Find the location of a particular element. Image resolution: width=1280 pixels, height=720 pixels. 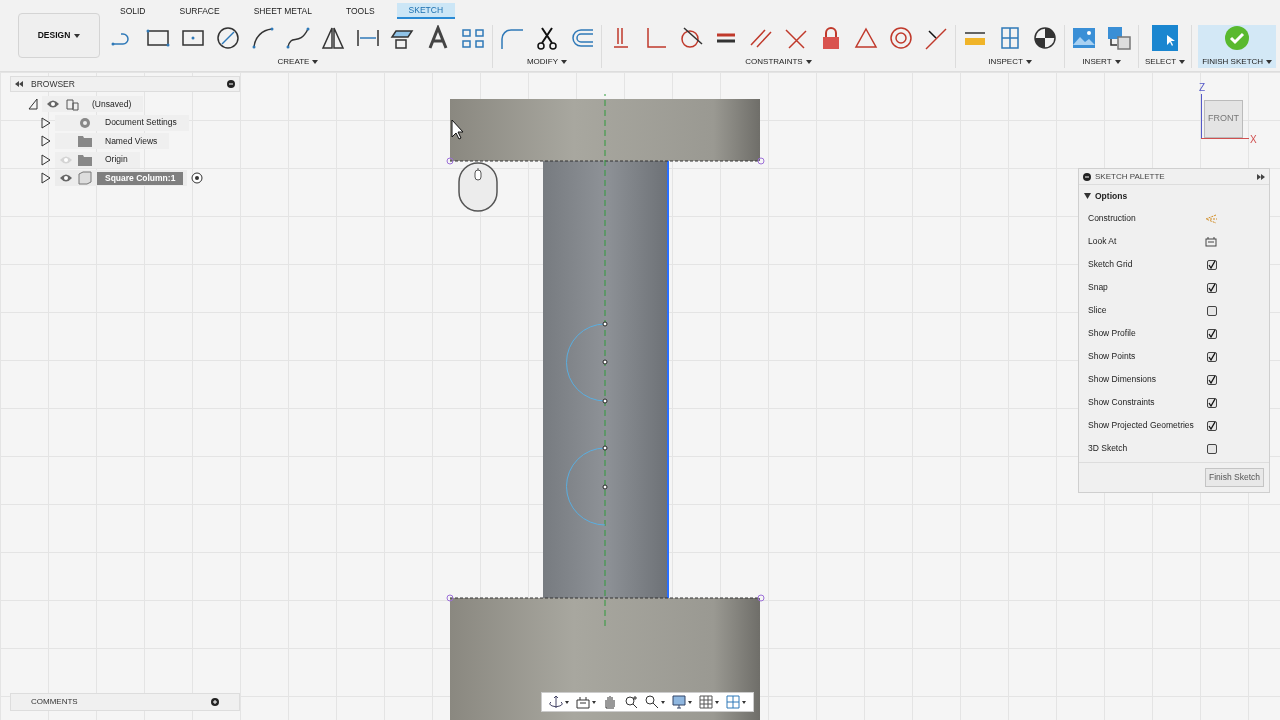

panel-title: BROWSER is located at coordinates (53, 84).